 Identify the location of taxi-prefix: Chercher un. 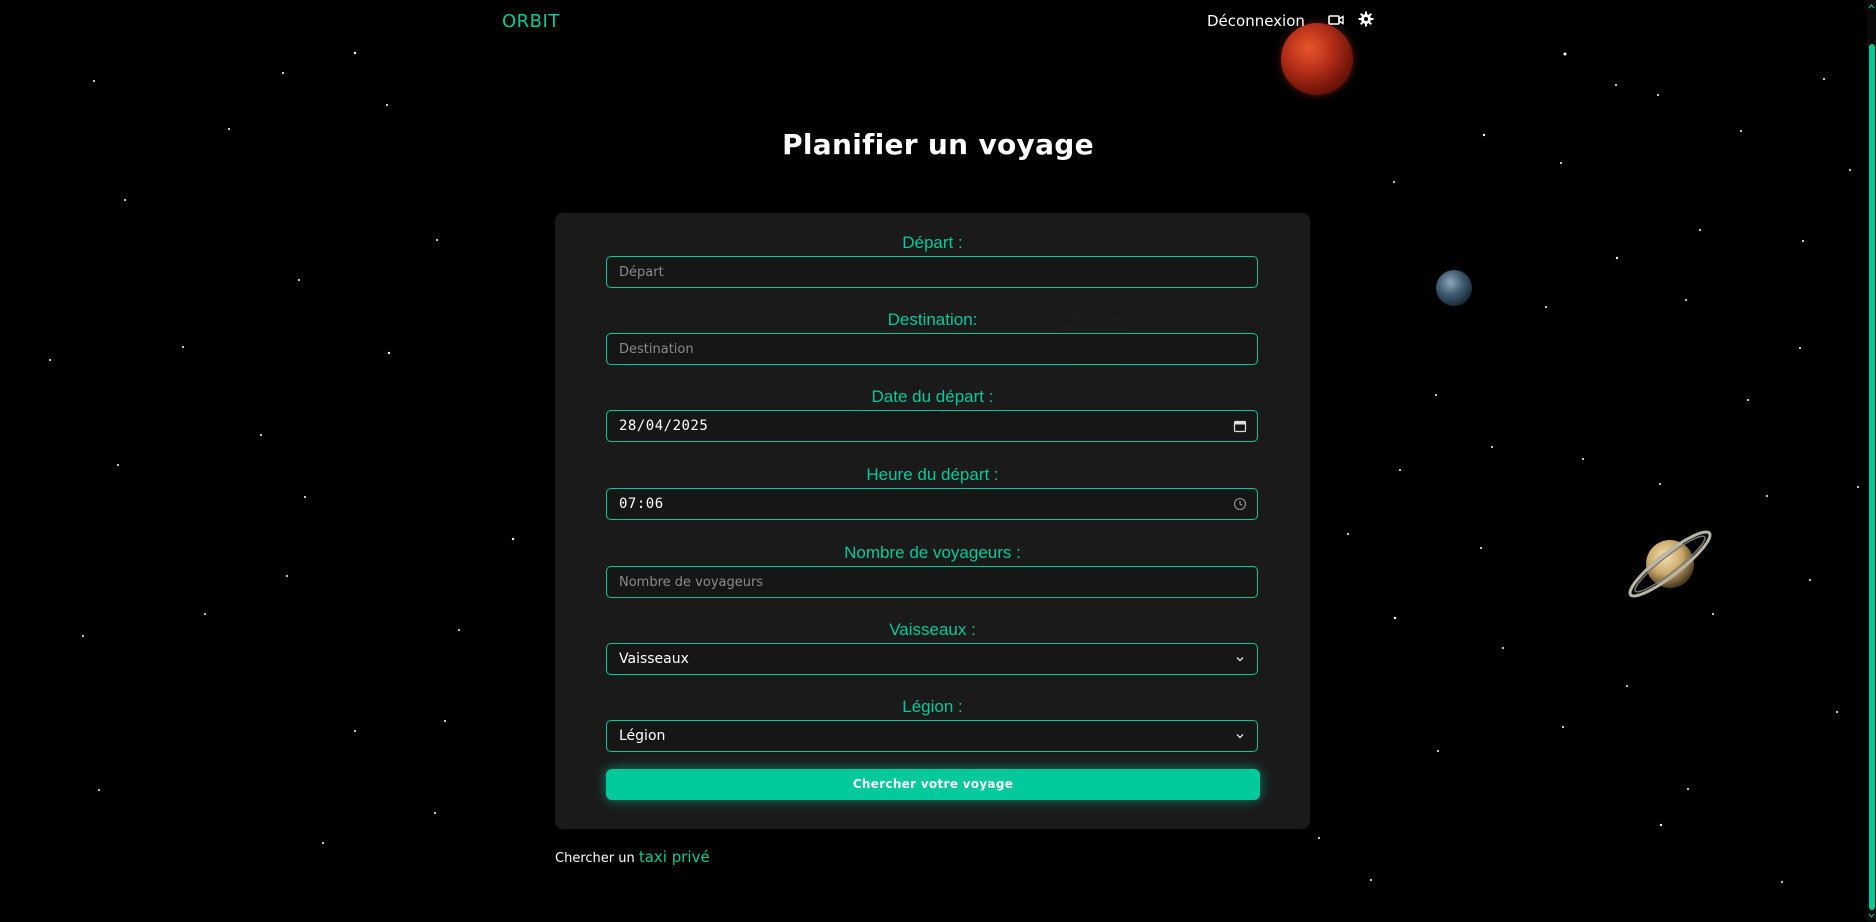
(597, 858).